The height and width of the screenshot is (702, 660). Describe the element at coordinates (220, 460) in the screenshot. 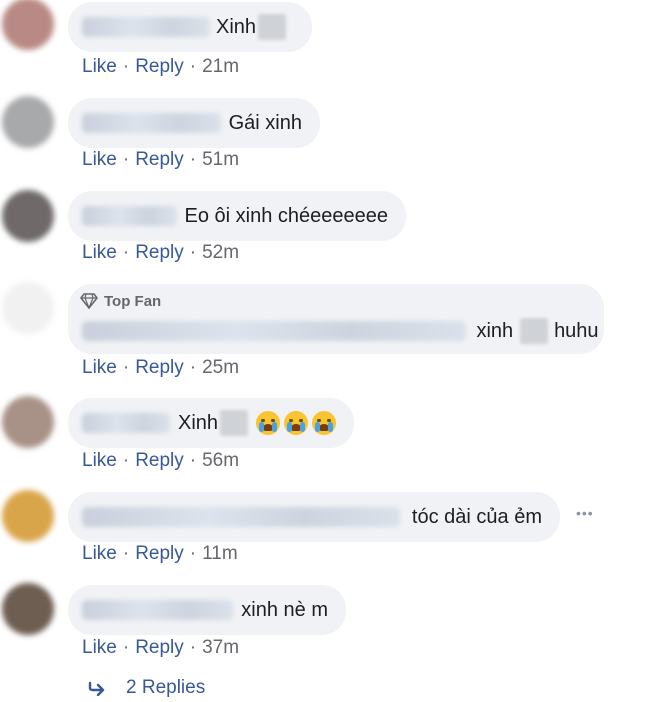

I see `timestamp: 56m` at that location.